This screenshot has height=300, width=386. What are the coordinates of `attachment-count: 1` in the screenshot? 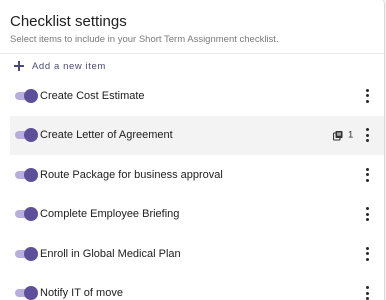 It's located at (351, 135).